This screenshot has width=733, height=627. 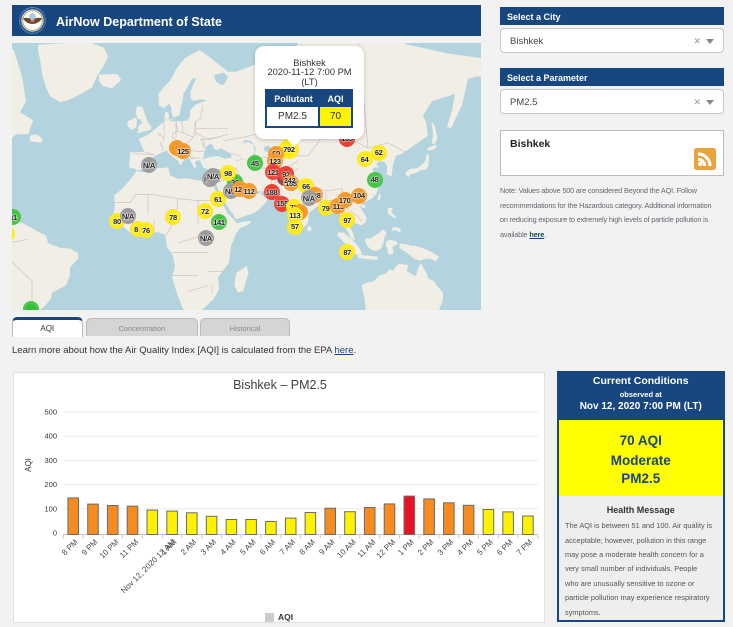 I want to click on svg-text: 400, so click(x=50, y=436).